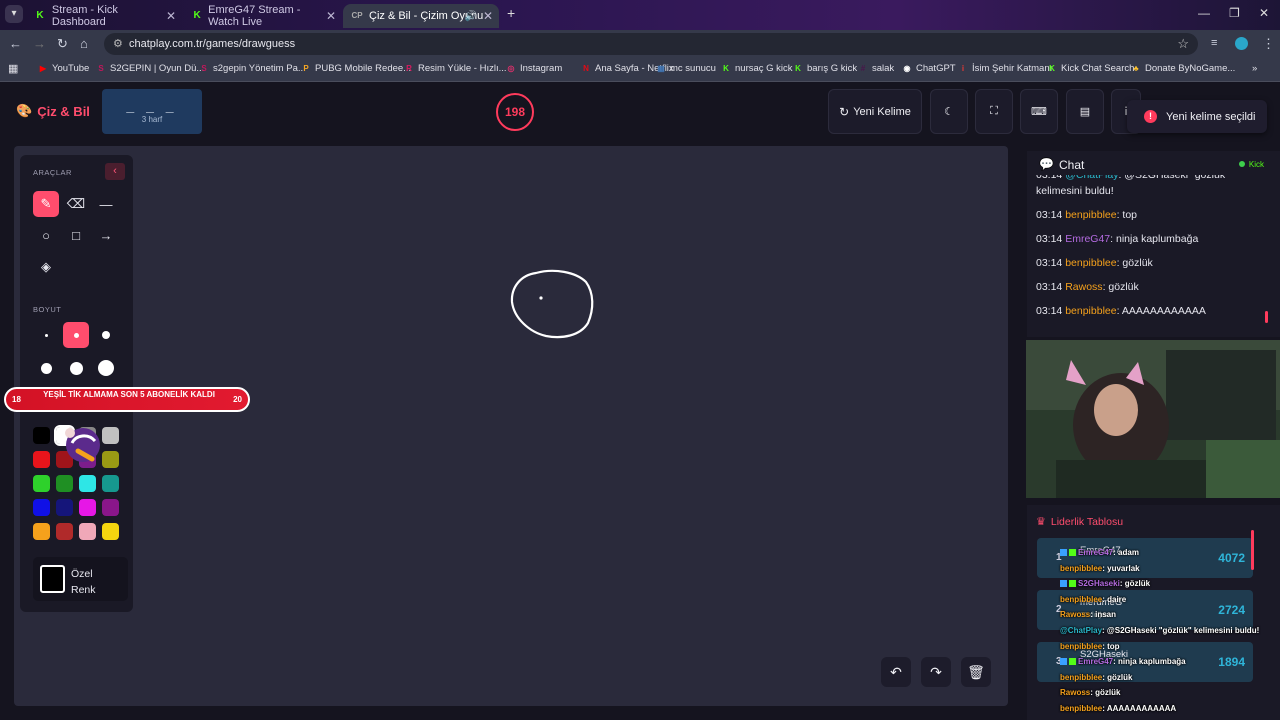  What do you see at coordinates (71, 68) in the screenshot?
I see `bookmark-label: YouTube` at bounding box center [71, 68].